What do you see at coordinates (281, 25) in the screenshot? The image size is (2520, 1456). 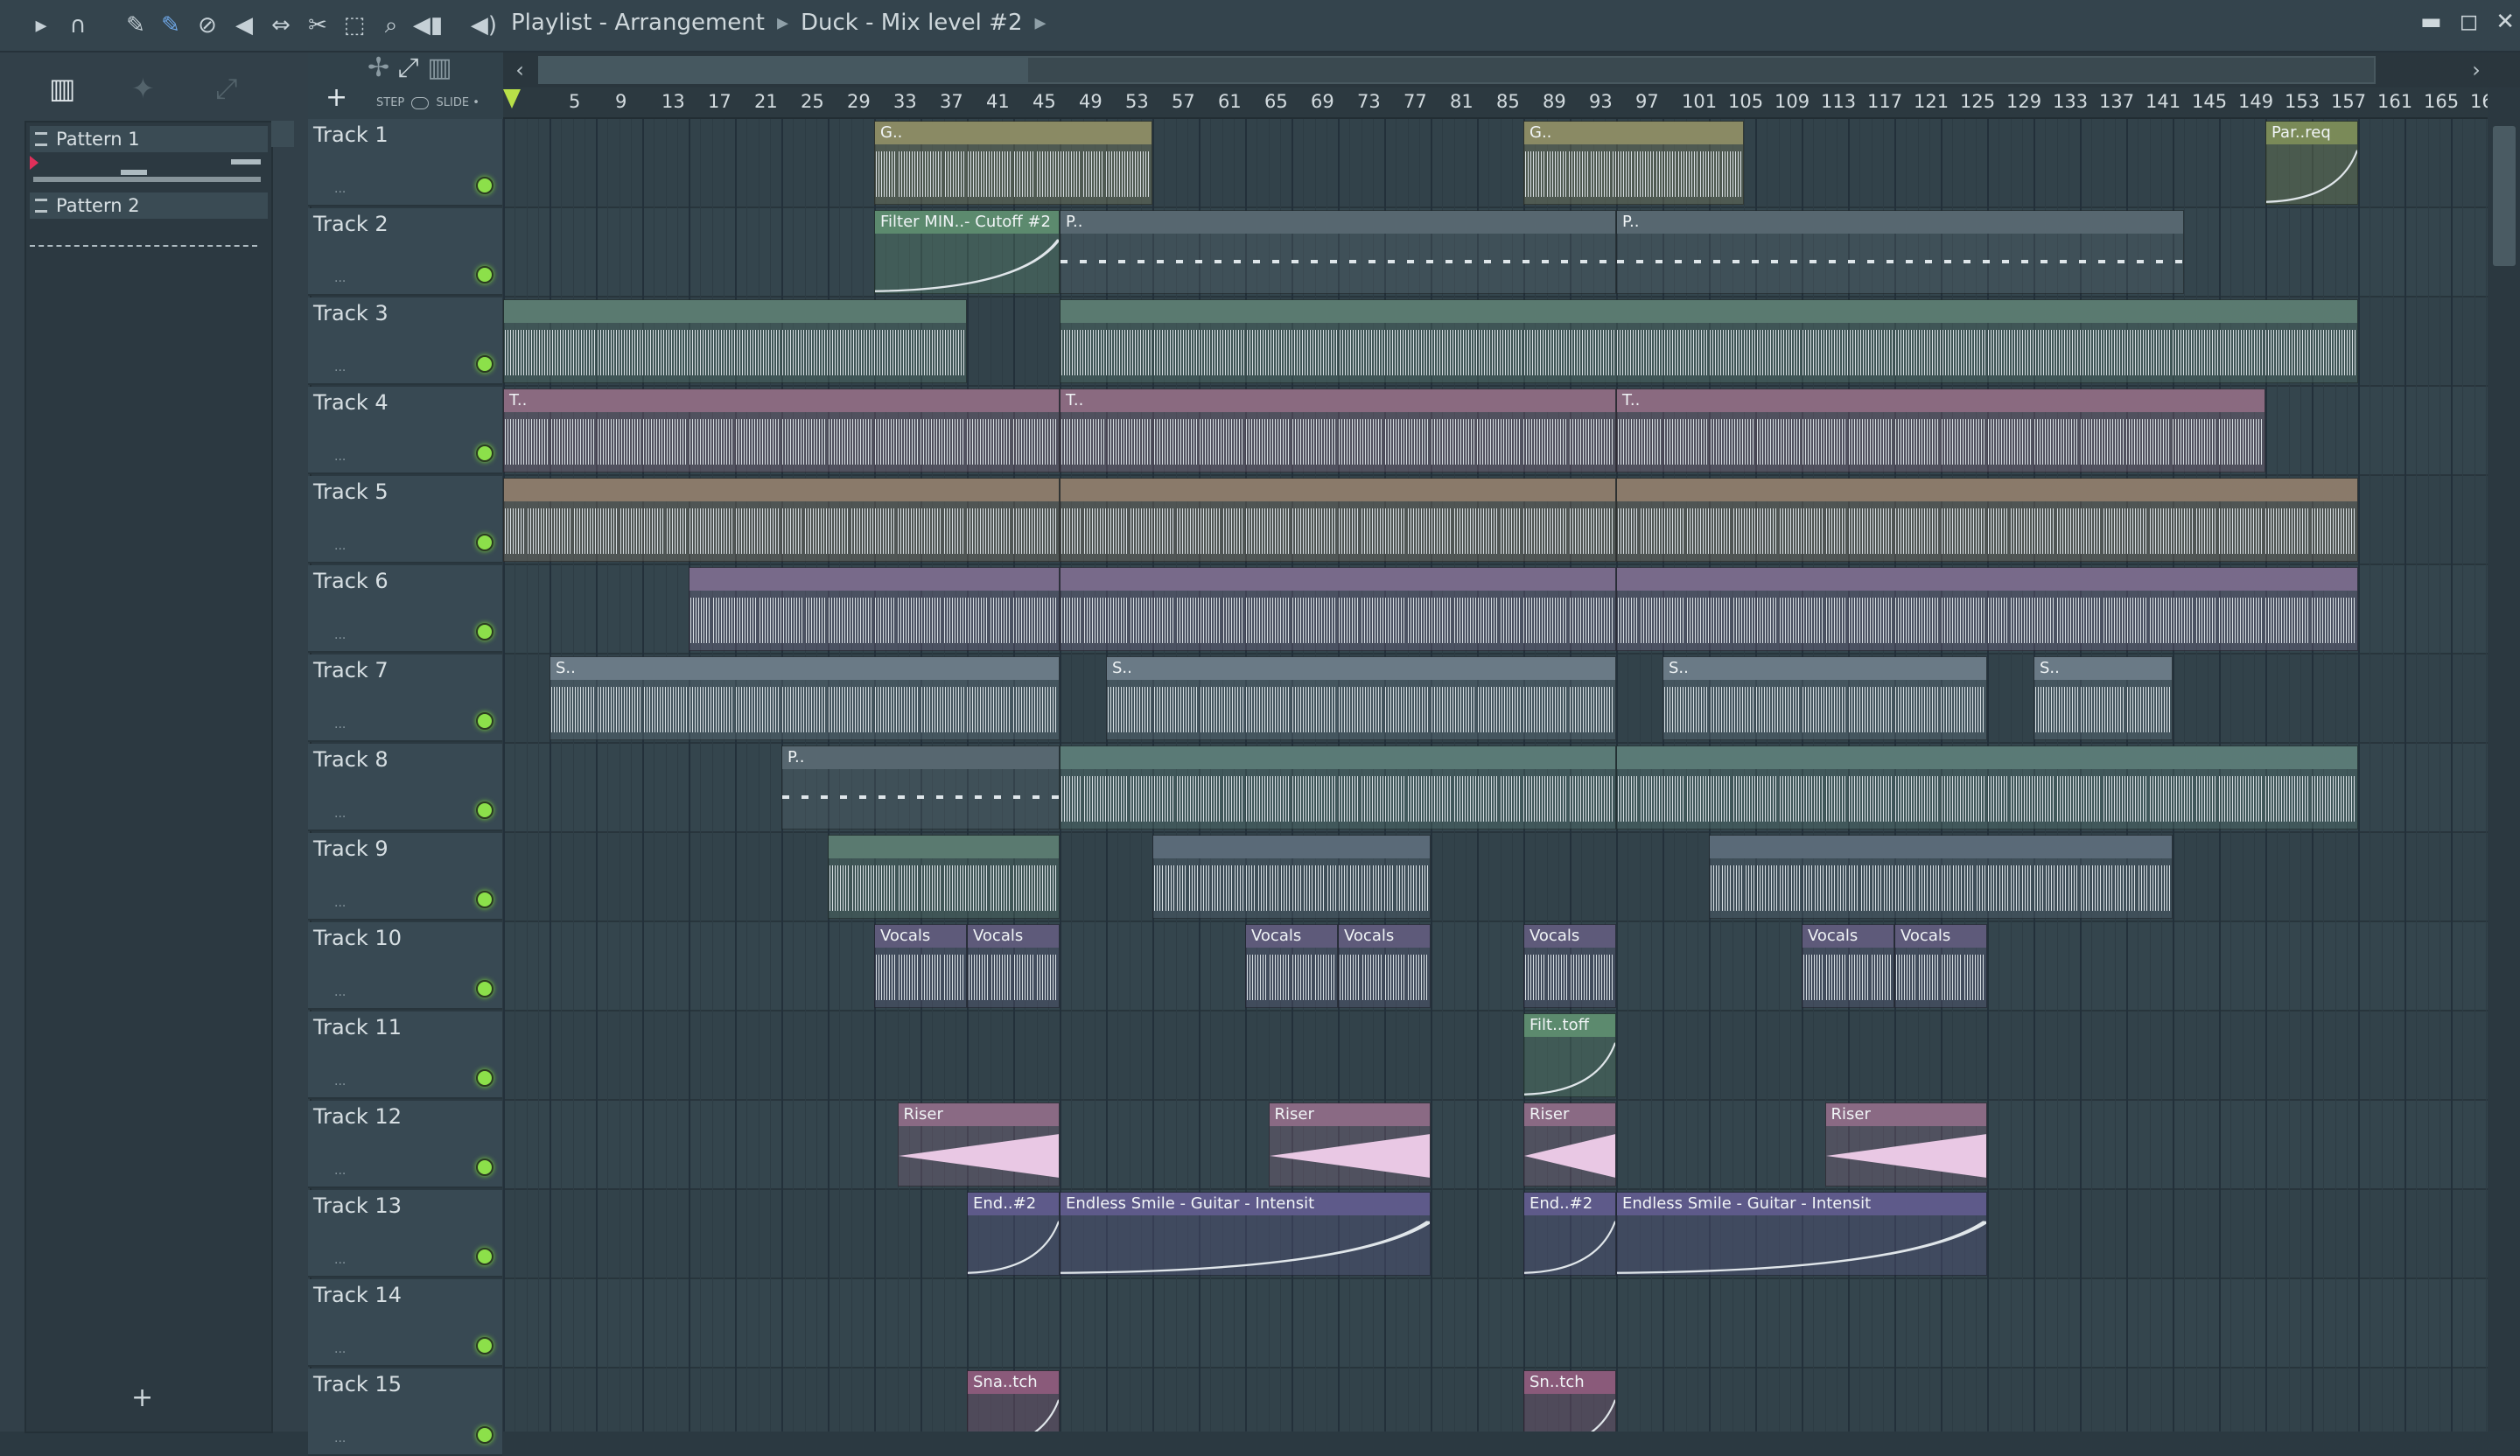 I see `slip-icon: ⇔` at bounding box center [281, 25].